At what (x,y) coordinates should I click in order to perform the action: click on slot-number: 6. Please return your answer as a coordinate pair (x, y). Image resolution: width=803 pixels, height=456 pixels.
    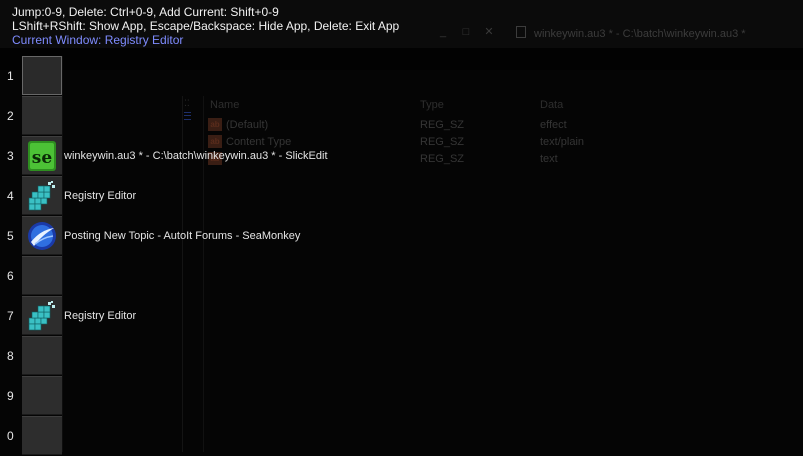
    Looking at the image, I should click on (10, 276).